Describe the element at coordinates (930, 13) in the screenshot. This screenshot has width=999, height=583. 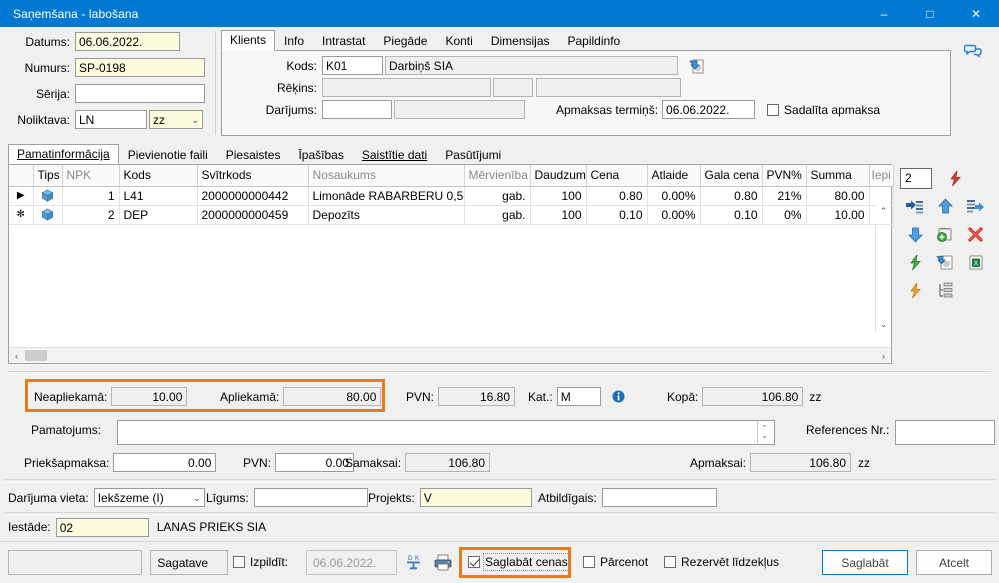
I see `maximize-icon: □` at that location.